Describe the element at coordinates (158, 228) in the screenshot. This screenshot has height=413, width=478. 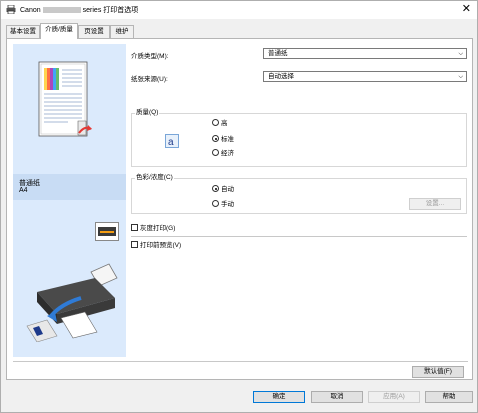
I see `grayscale-label: 灰度打印(G)` at that location.